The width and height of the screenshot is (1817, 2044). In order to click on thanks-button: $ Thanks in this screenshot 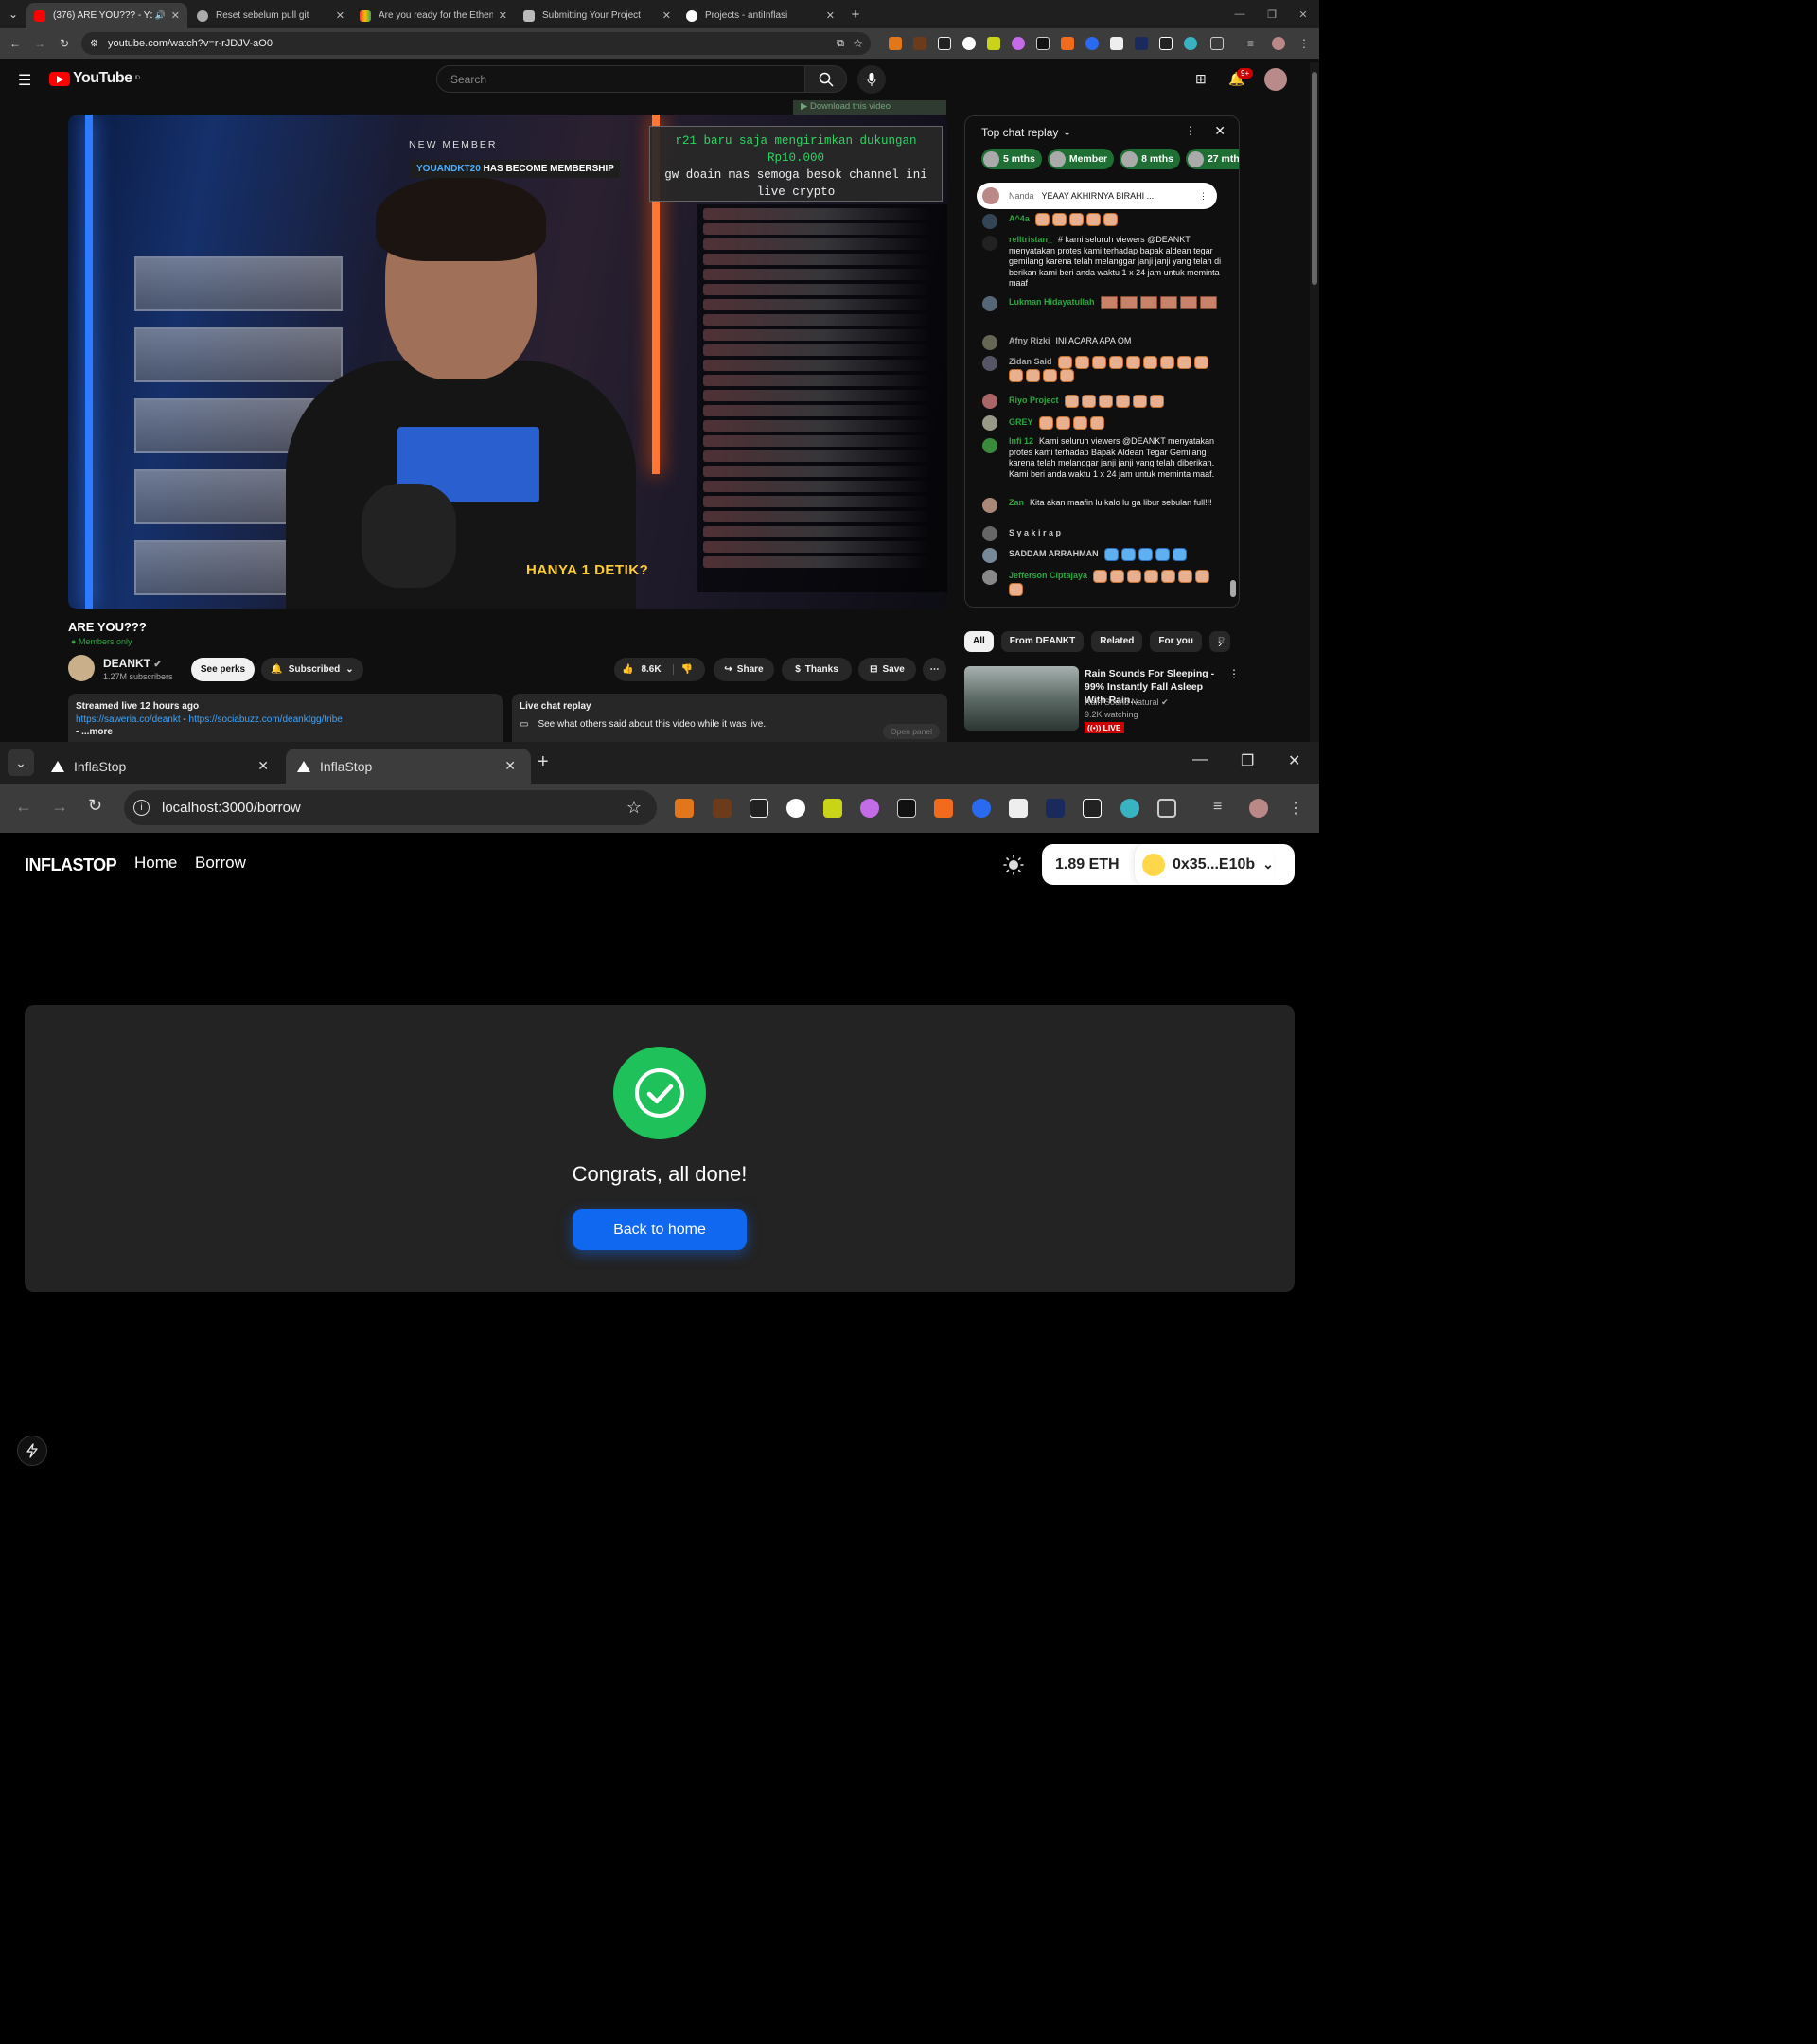, I will do `click(817, 669)`.